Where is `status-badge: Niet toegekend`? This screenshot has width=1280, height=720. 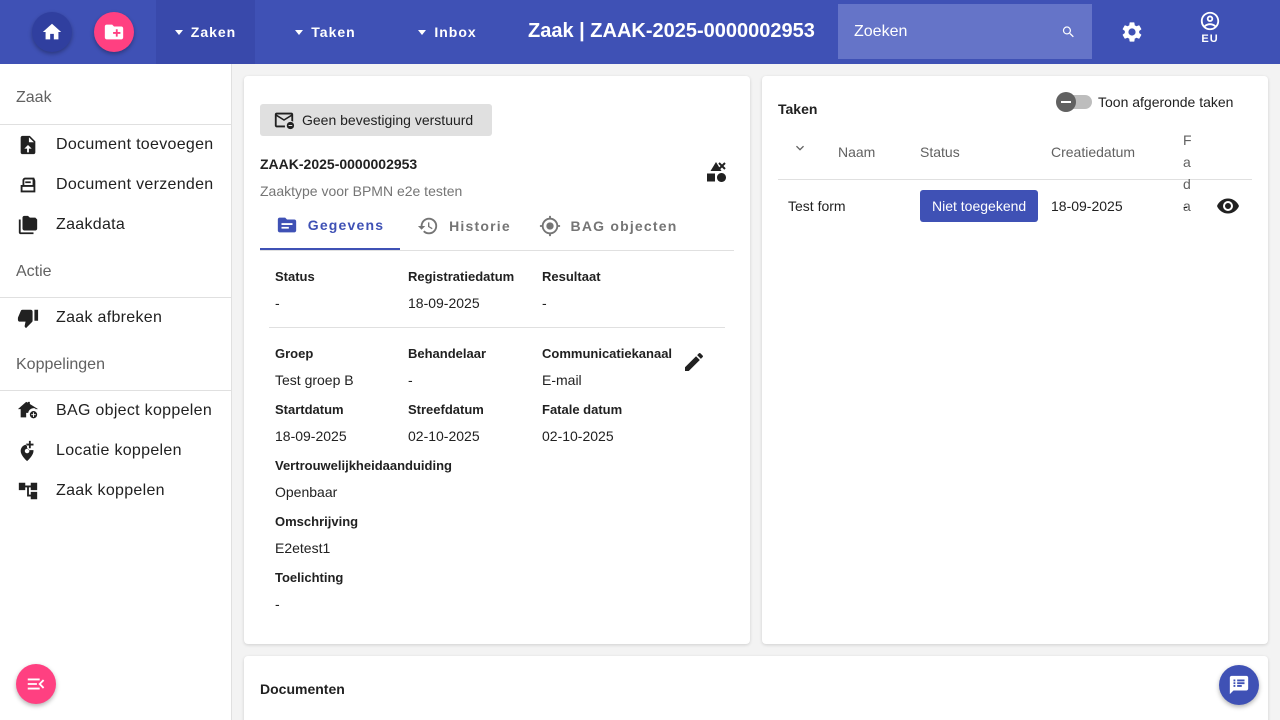
status-badge: Niet toegekend is located at coordinates (979, 206).